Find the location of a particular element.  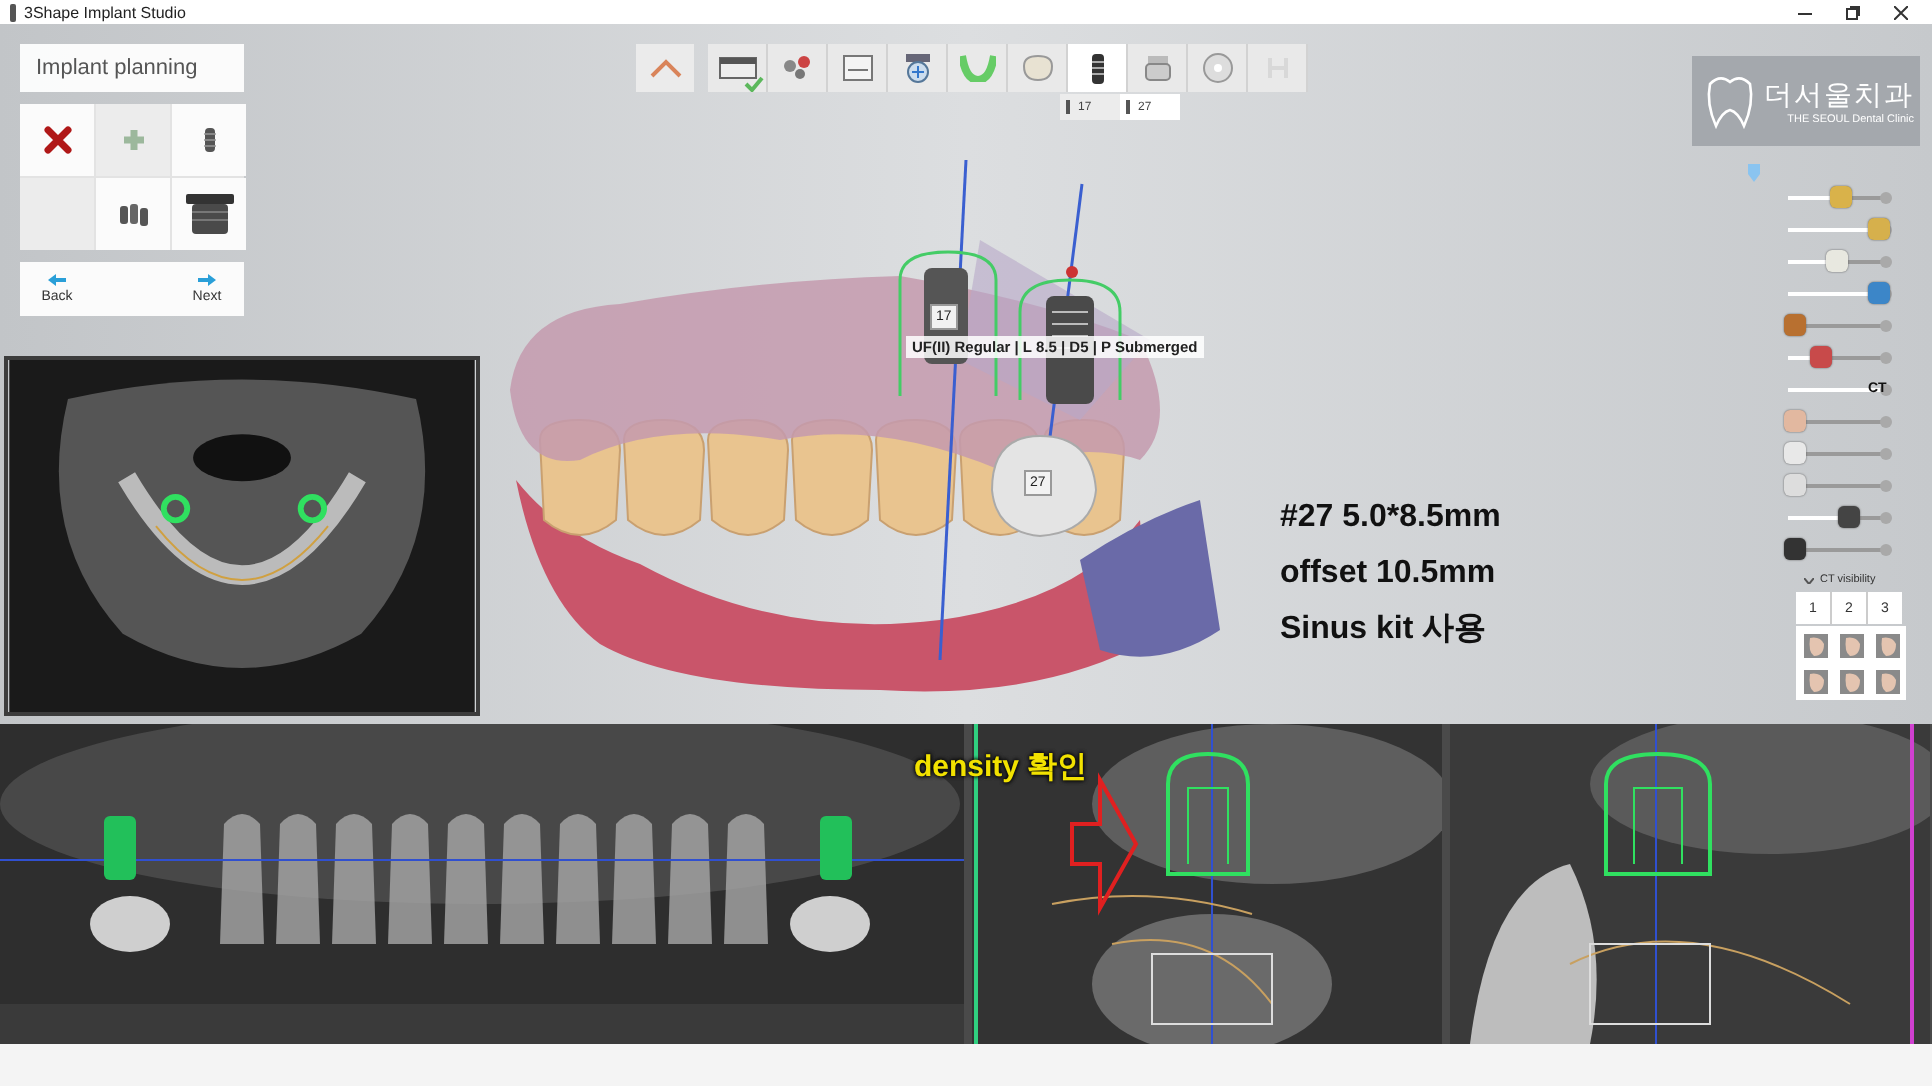

nerve-icon is located at coordinates (917, 68).